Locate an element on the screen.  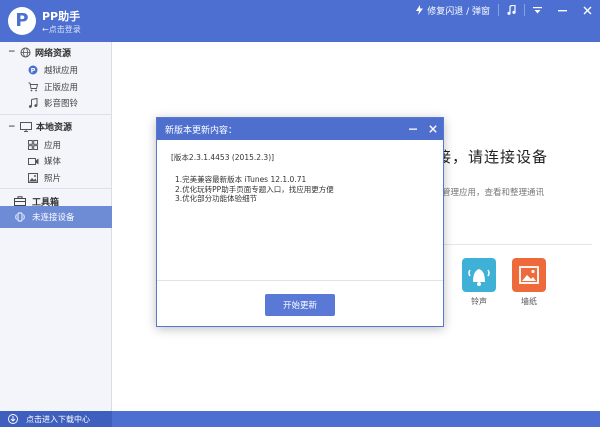
photo-icon is located at coordinates (34, 177).